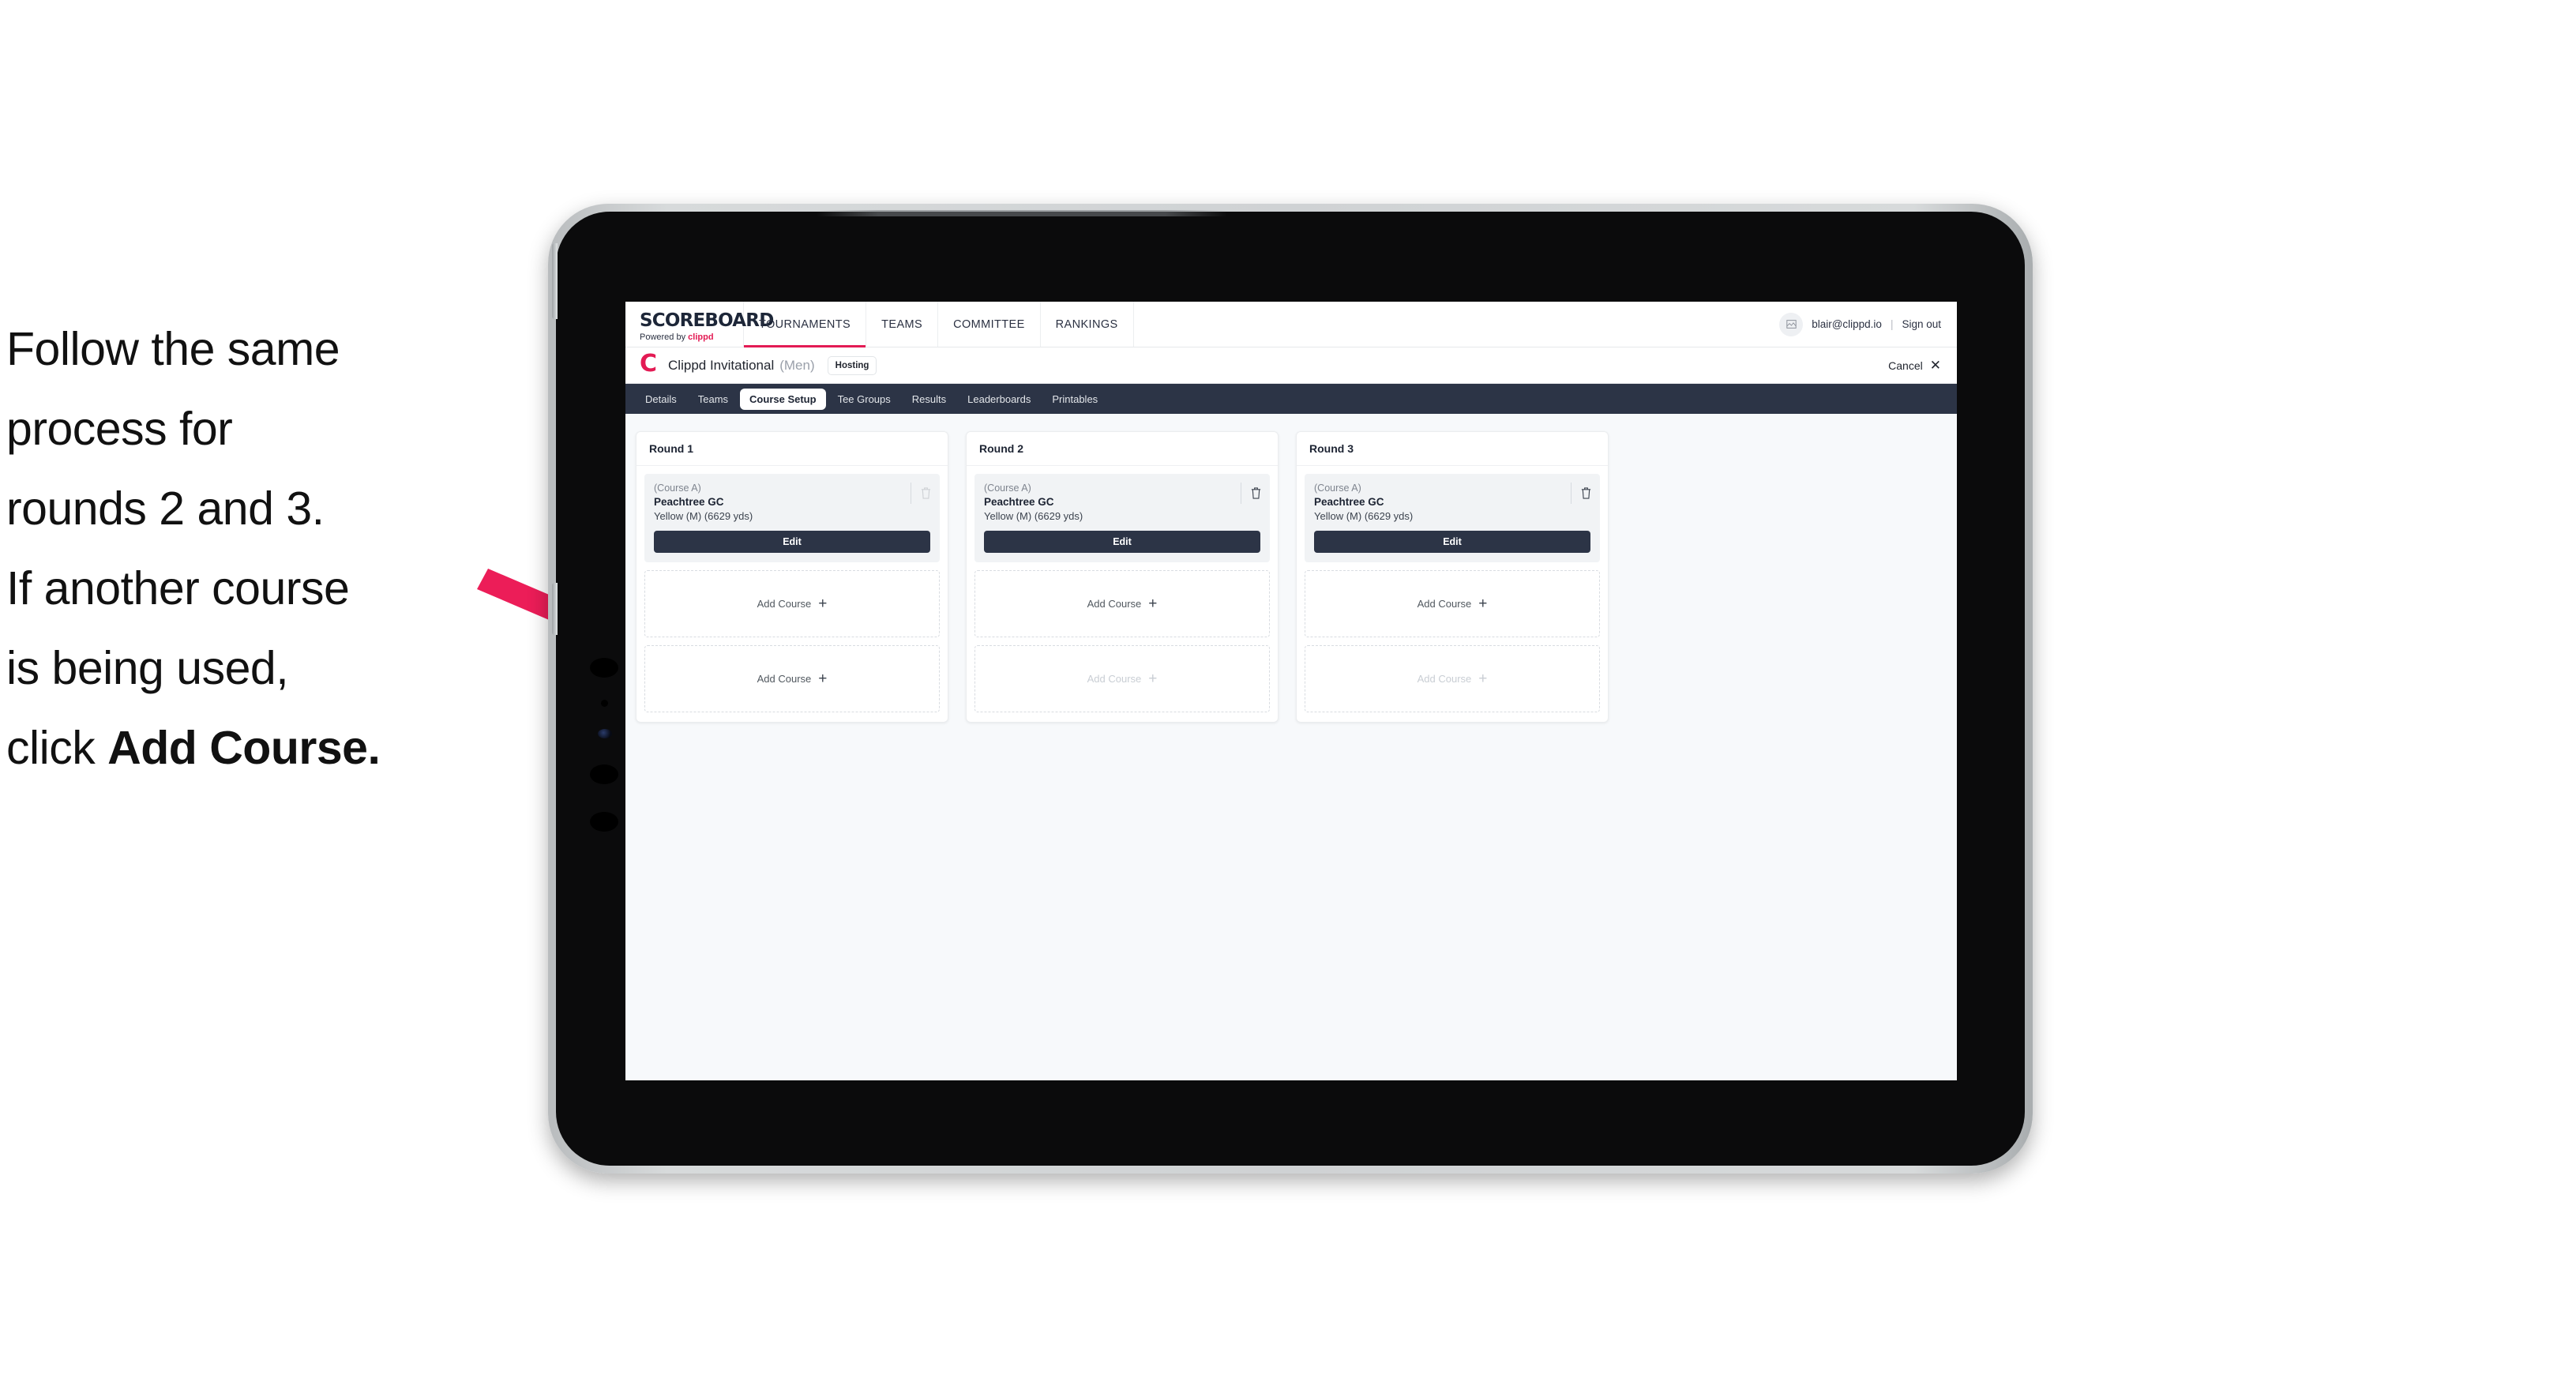  I want to click on nav-item-tournaments: TOURNAMENTS, so click(805, 324).